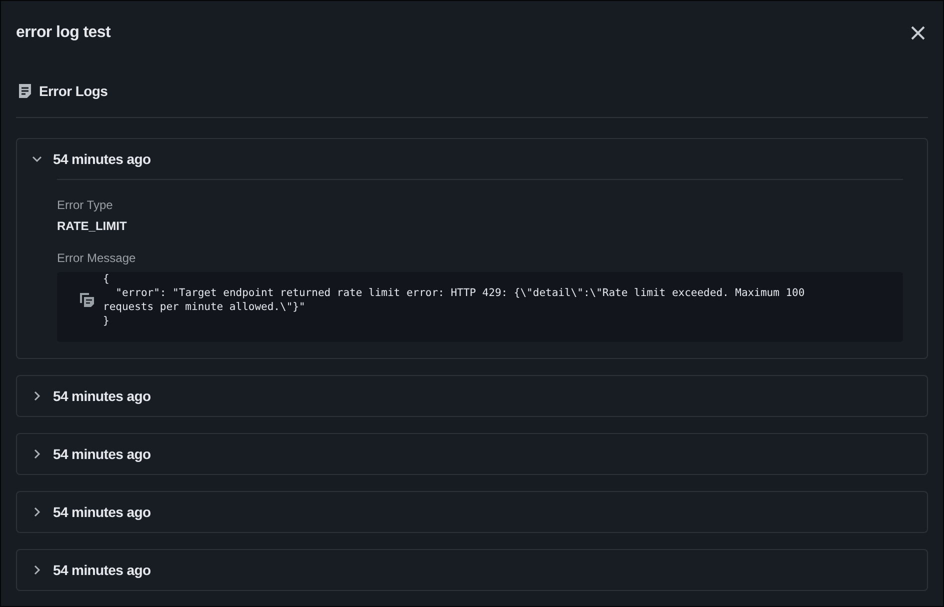 This screenshot has height=607, width=944. Describe the element at coordinates (73, 91) in the screenshot. I see `section-title: Error Logs` at that location.